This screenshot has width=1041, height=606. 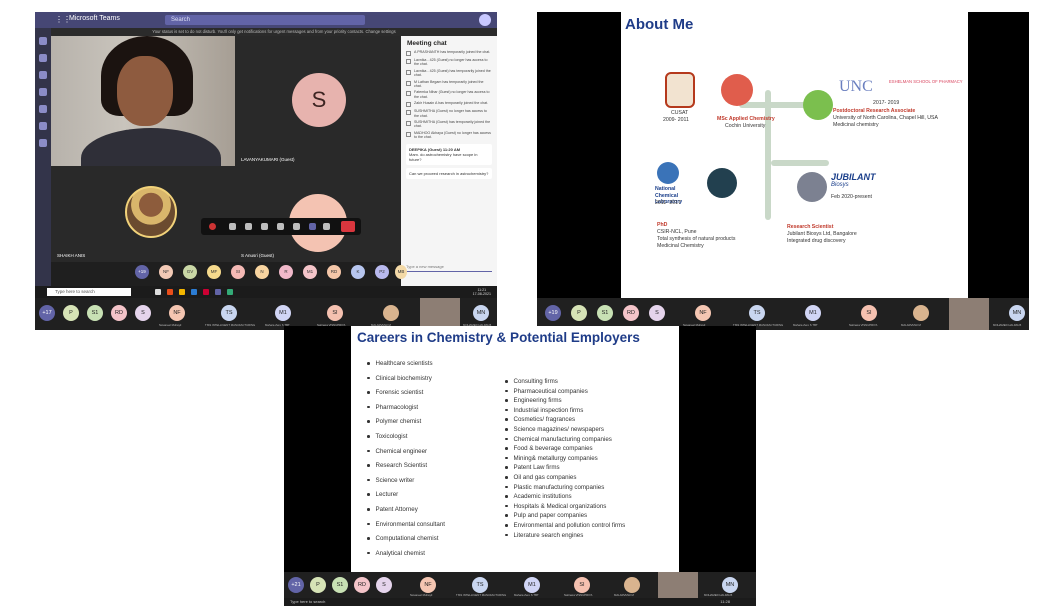 I want to click on microphone-icon, so click(x=248, y=226).